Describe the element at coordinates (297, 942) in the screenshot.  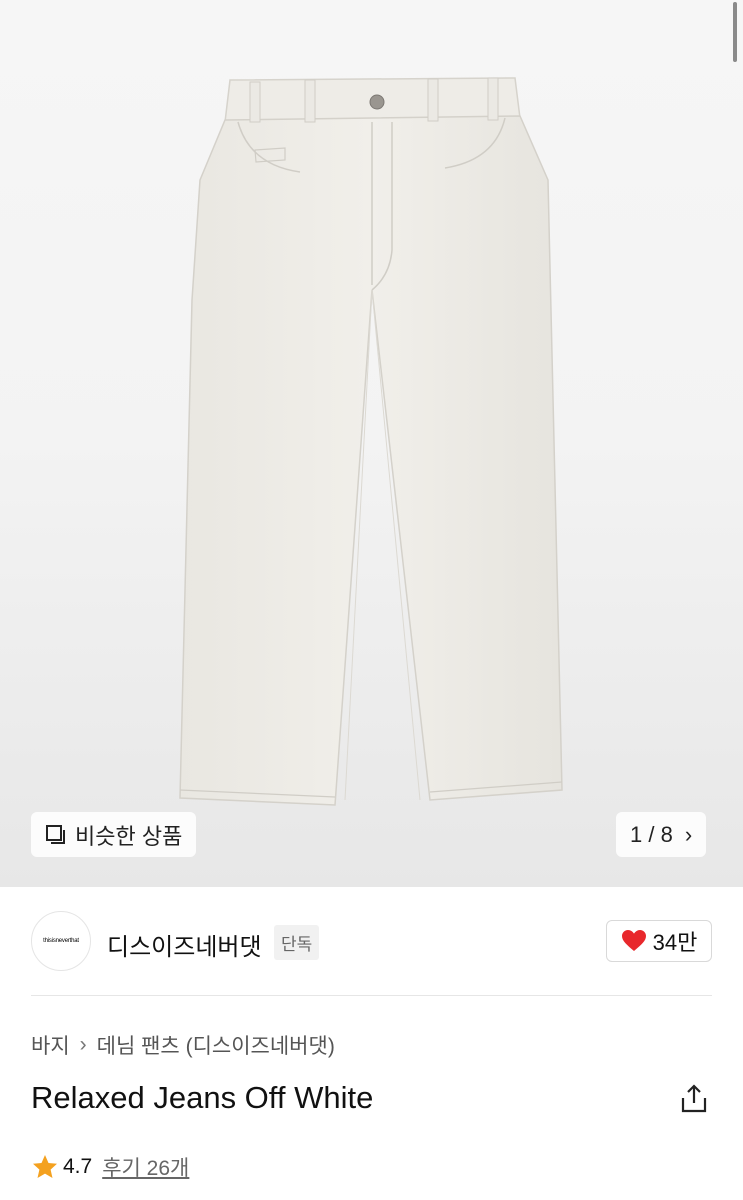
I see `exclusive-badge: 단독` at that location.